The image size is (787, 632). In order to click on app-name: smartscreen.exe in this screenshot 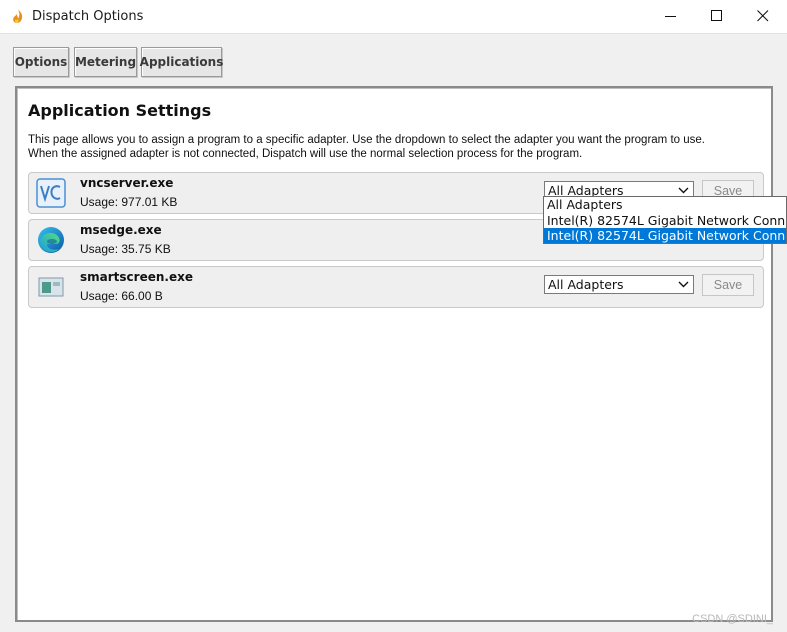, I will do `click(136, 277)`.